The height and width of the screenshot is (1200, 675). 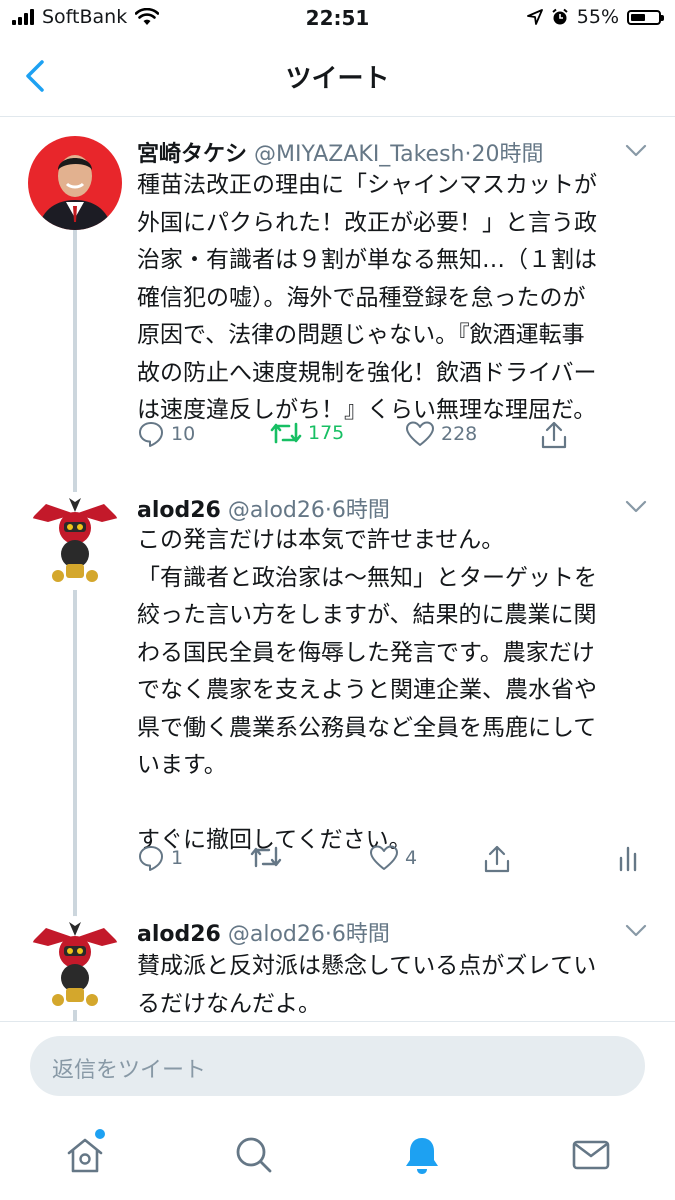 I want to click on retweet-button, so click(x=269, y=857).